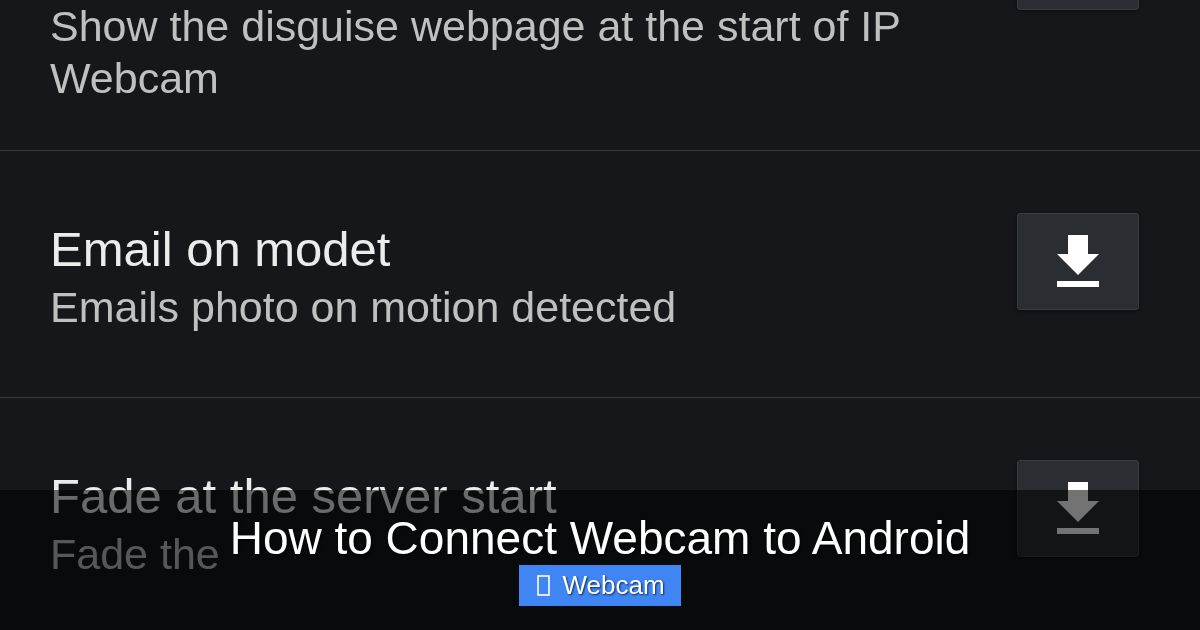 The height and width of the screenshot is (630, 1200). What do you see at coordinates (544, 585) in the screenshot?
I see `glyph-box-icon` at bounding box center [544, 585].